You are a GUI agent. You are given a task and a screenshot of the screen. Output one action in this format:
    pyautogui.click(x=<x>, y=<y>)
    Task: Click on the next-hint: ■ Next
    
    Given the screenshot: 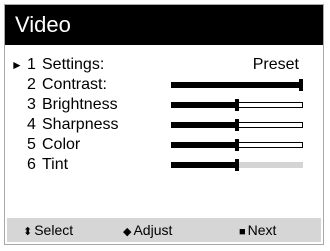 What is the action you would take?
    pyautogui.click(x=257, y=231)
    